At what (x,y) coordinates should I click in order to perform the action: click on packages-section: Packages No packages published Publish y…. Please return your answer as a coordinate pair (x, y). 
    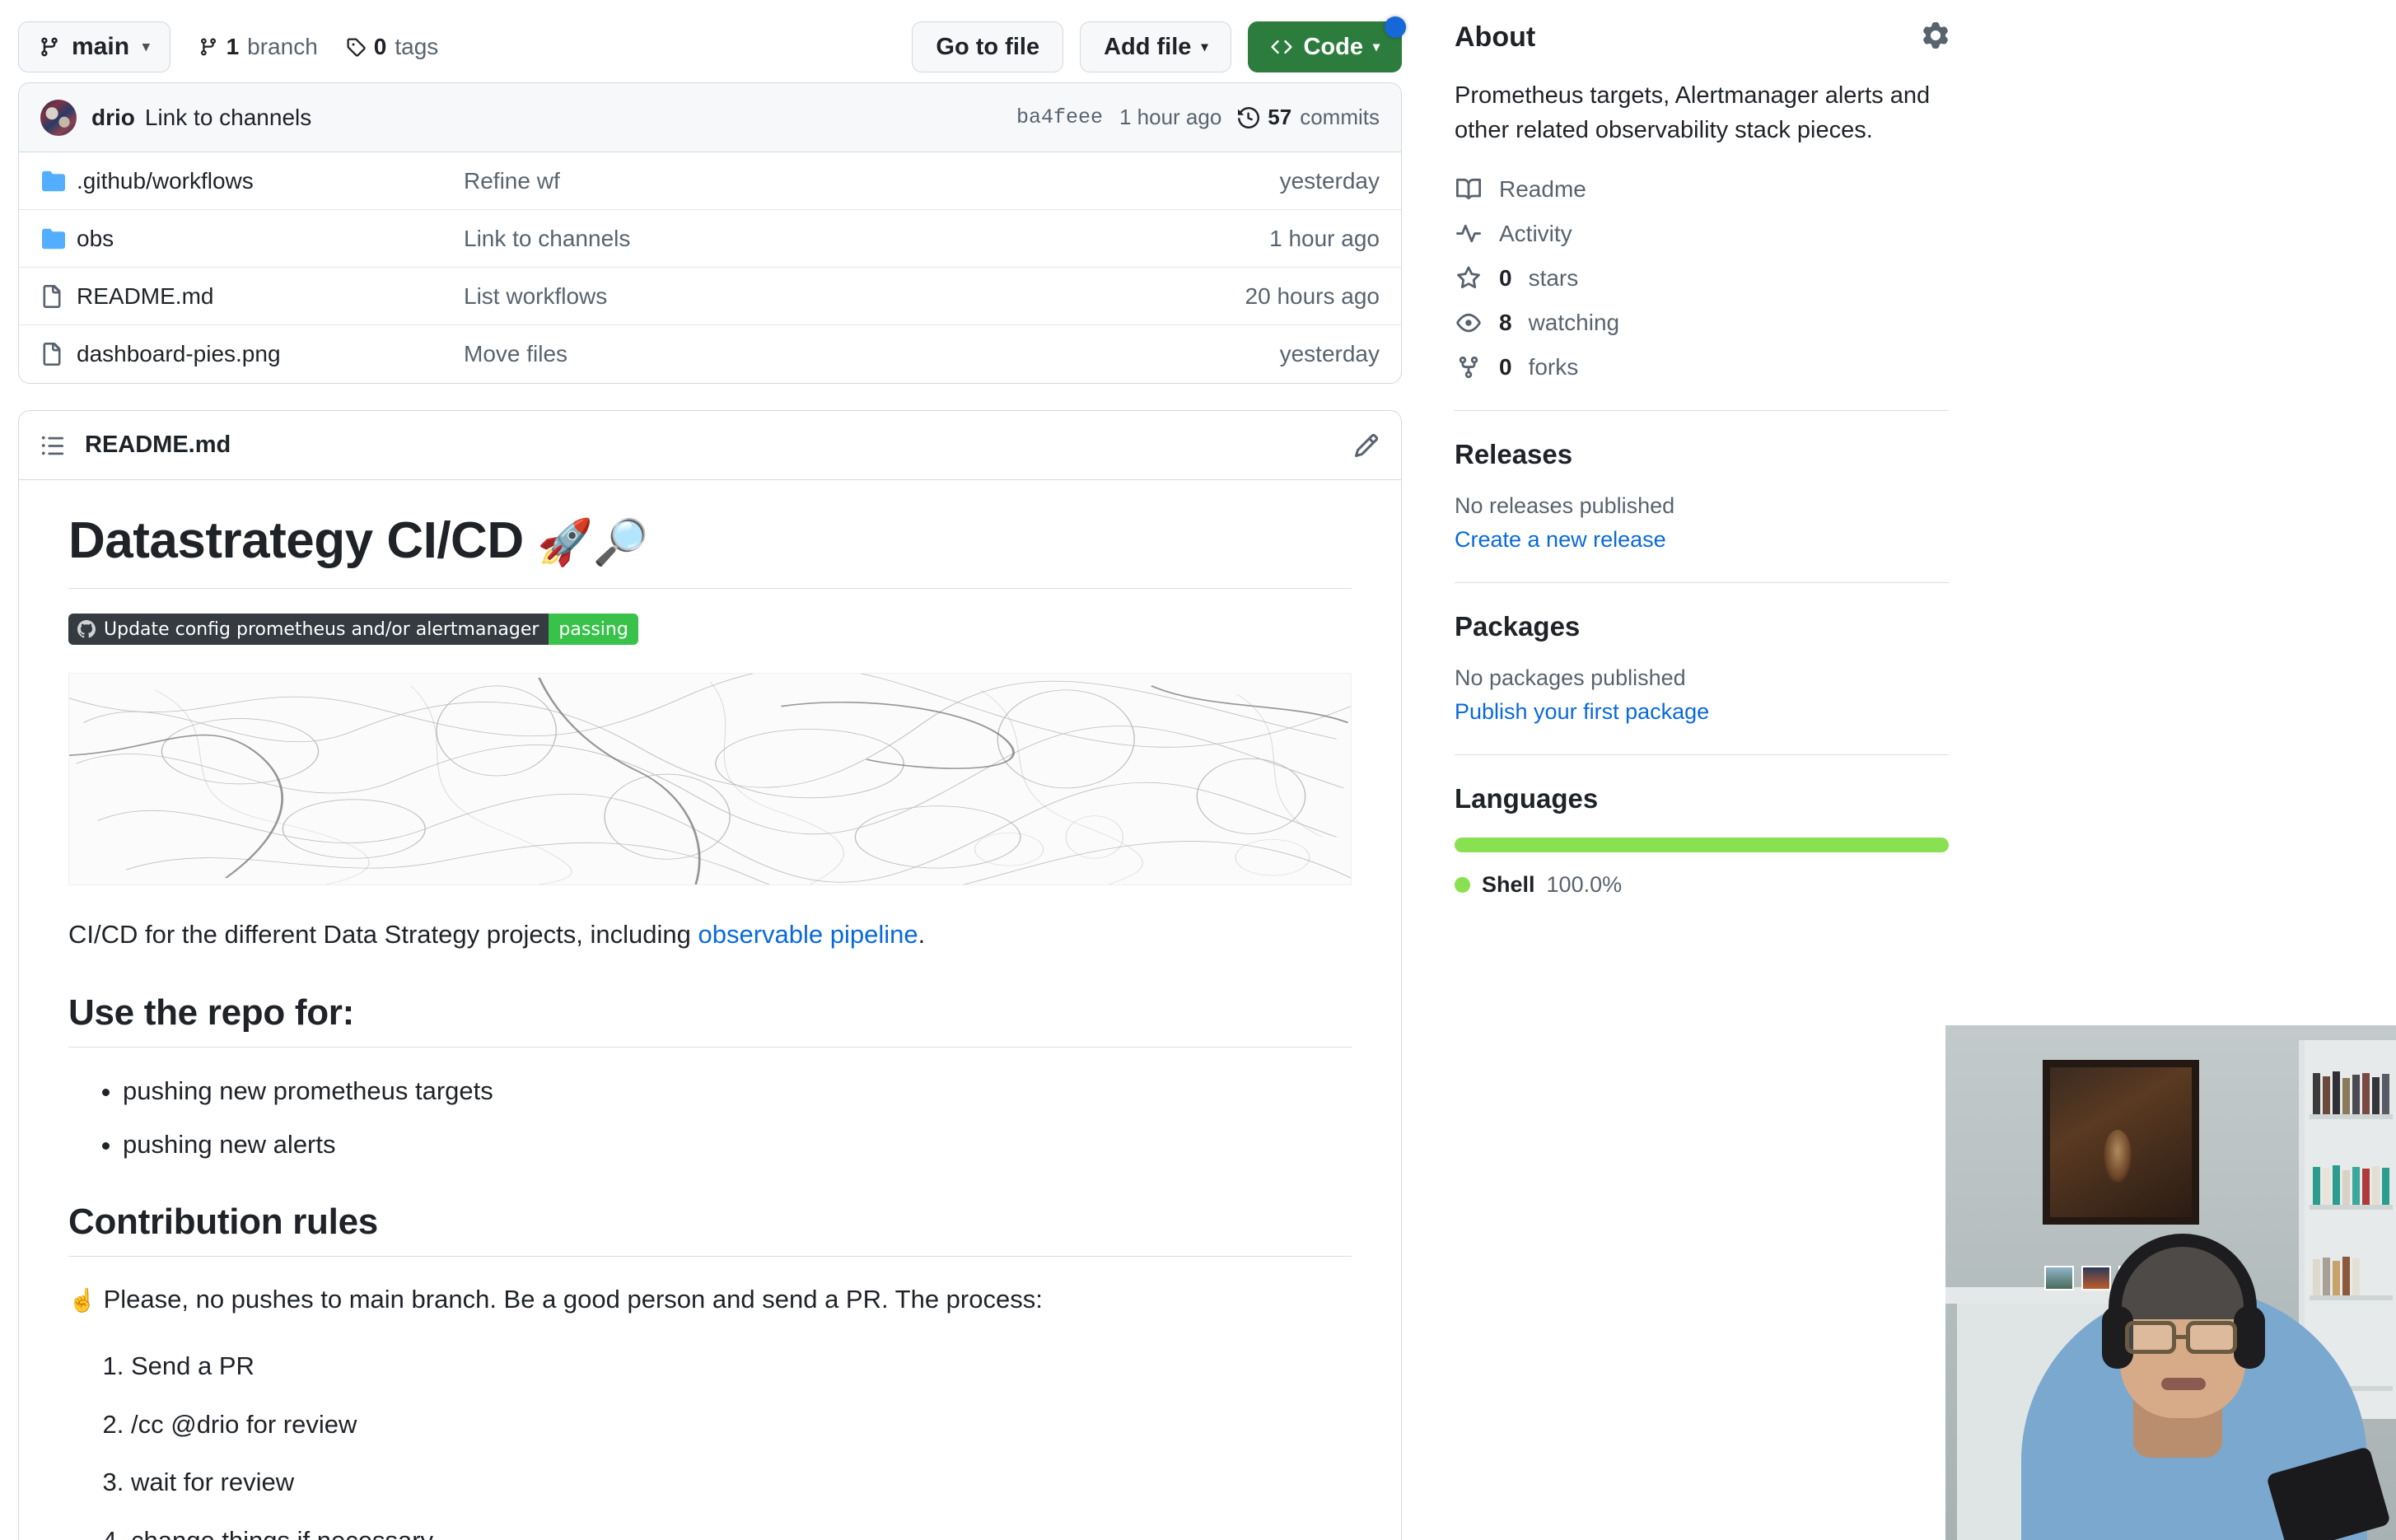
    Looking at the image, I should click on (1702, 668).